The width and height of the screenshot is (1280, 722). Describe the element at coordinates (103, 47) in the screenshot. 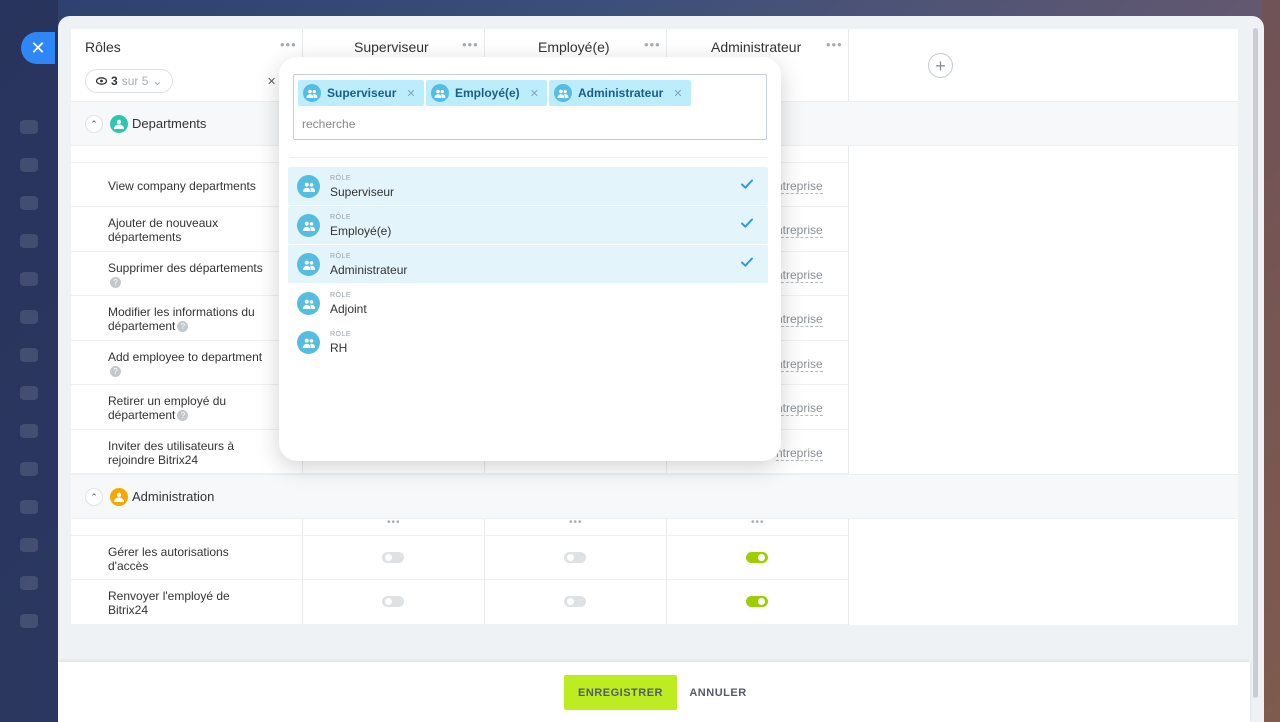

I see `roles-title: Rôles` at that location.